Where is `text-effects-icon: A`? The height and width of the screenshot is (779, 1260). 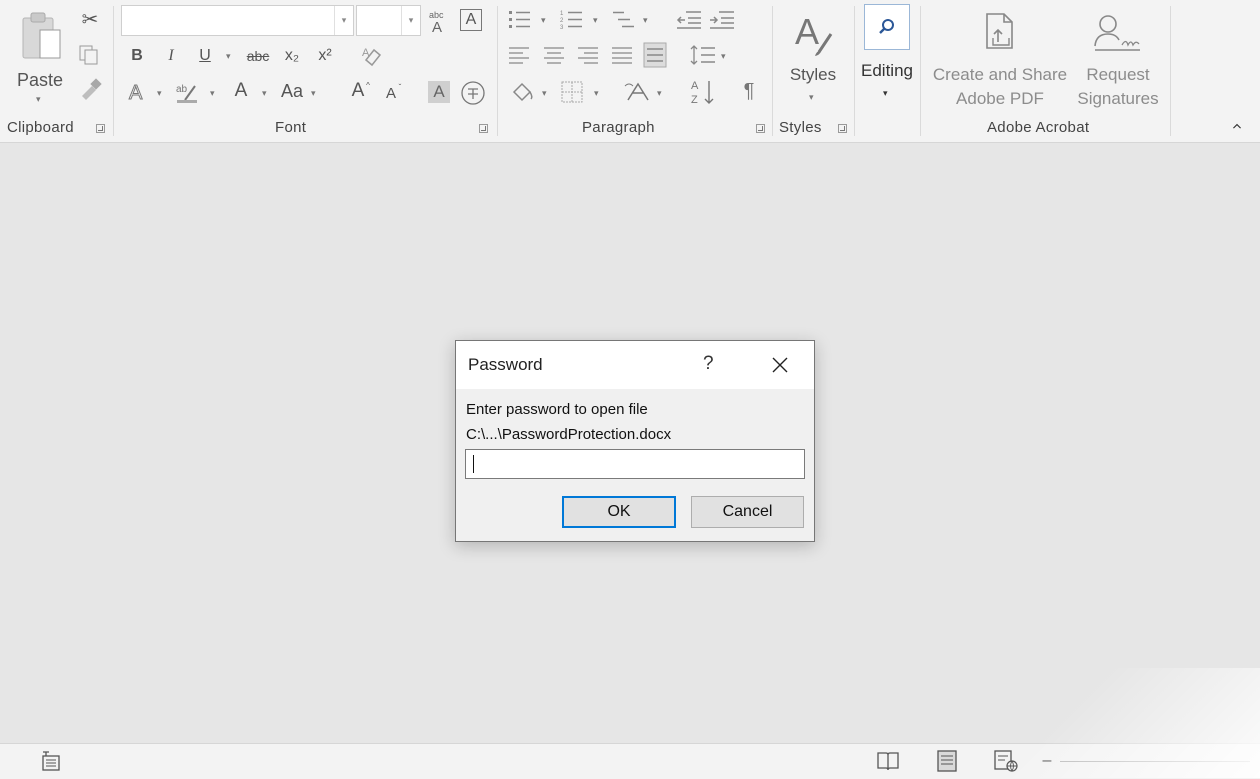
text-effects-icon: A is located at coordinates (138, 92).